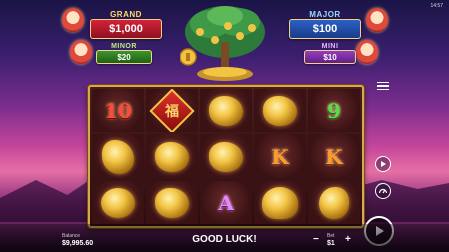 Image resolution: width=449 pixels, height=252 pixels. I want to click on major-jackpot: MAJOR $100, so click(325, 24).